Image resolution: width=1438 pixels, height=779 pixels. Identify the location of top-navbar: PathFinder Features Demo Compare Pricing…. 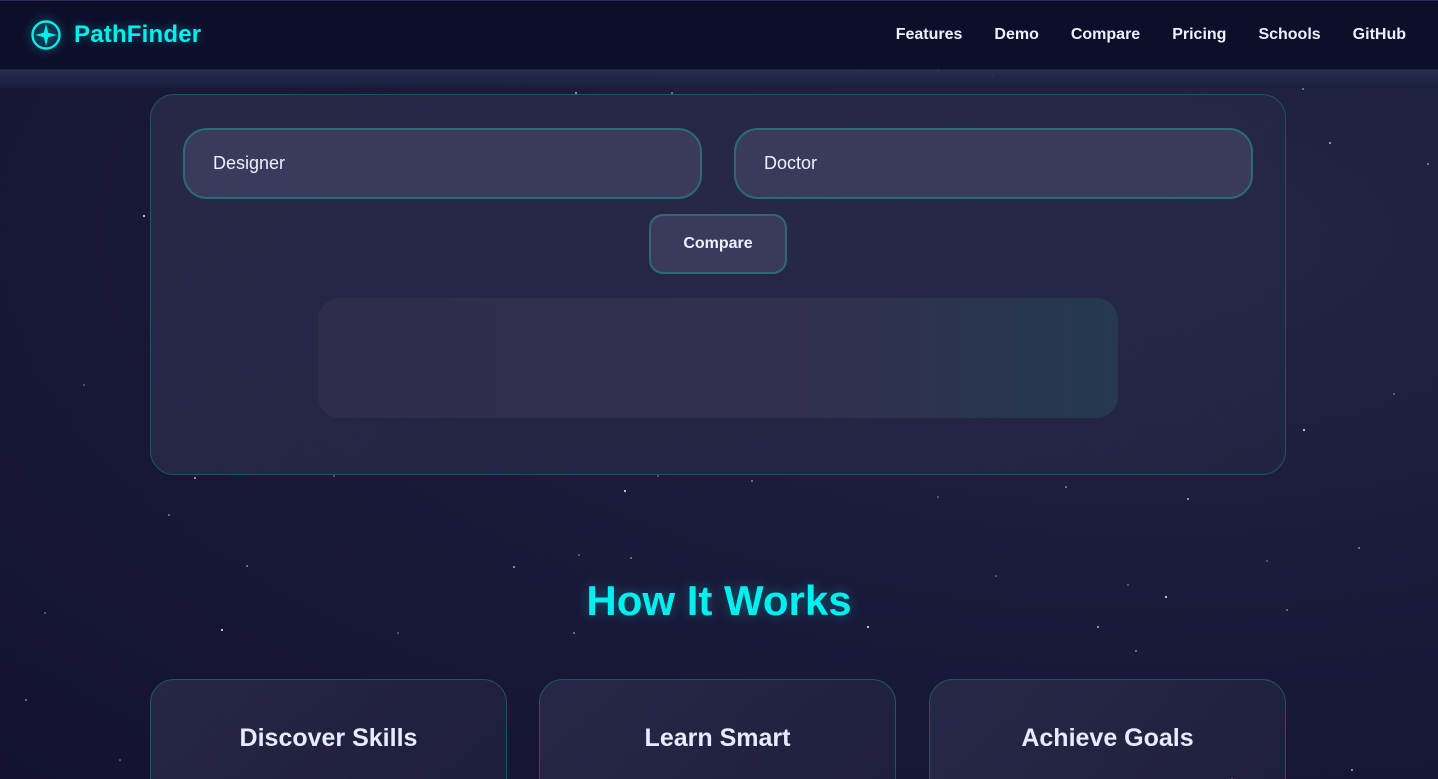
(719, 35).